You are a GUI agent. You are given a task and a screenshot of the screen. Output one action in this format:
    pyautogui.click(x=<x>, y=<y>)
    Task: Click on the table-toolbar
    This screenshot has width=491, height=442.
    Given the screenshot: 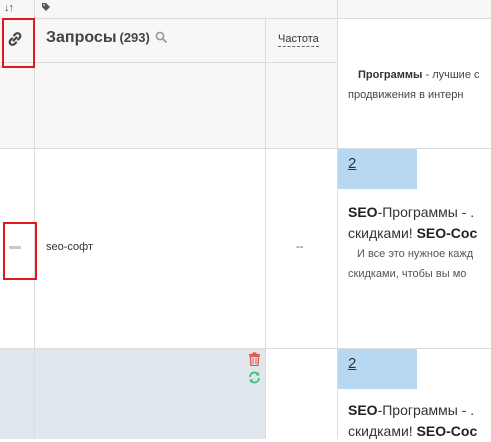 What is the action you would take?
    pyautogui.click(x=245, y=9)
    